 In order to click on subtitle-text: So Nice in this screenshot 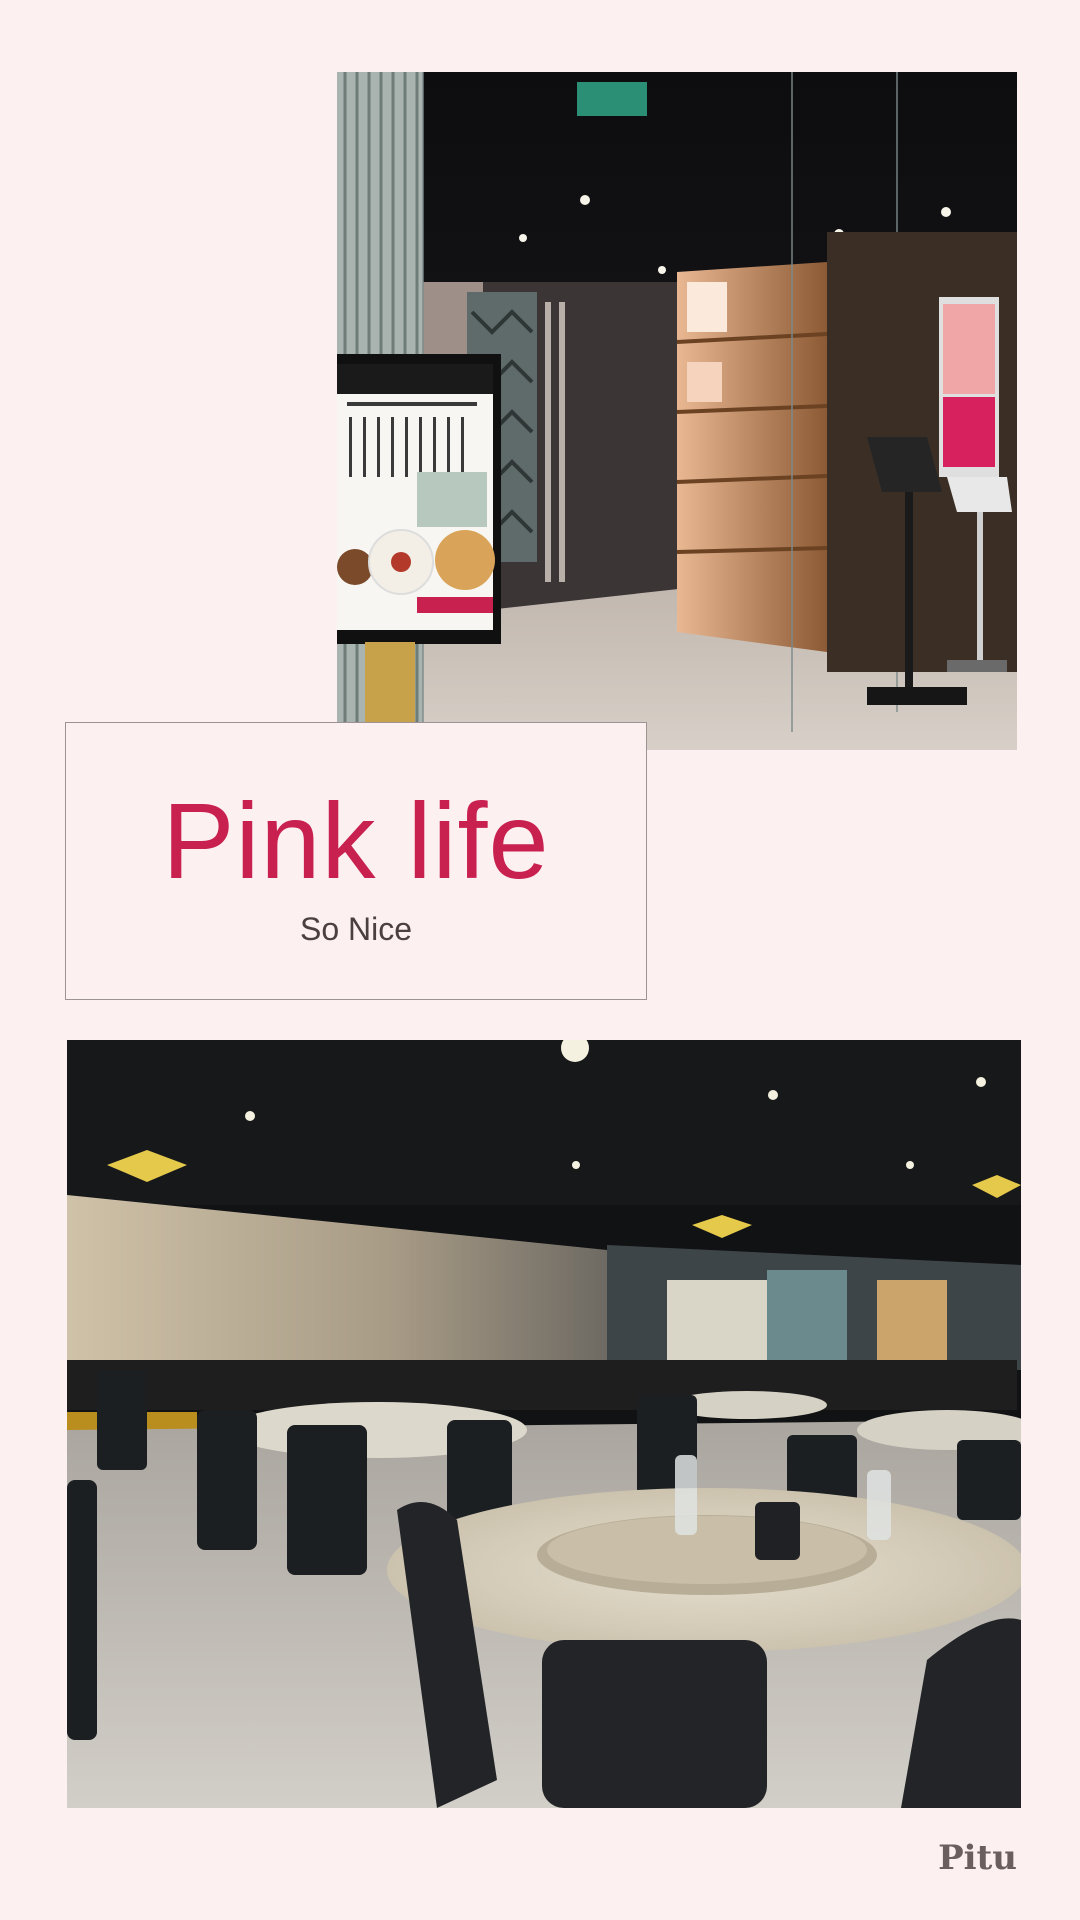, I will do `click(356, 929)`.